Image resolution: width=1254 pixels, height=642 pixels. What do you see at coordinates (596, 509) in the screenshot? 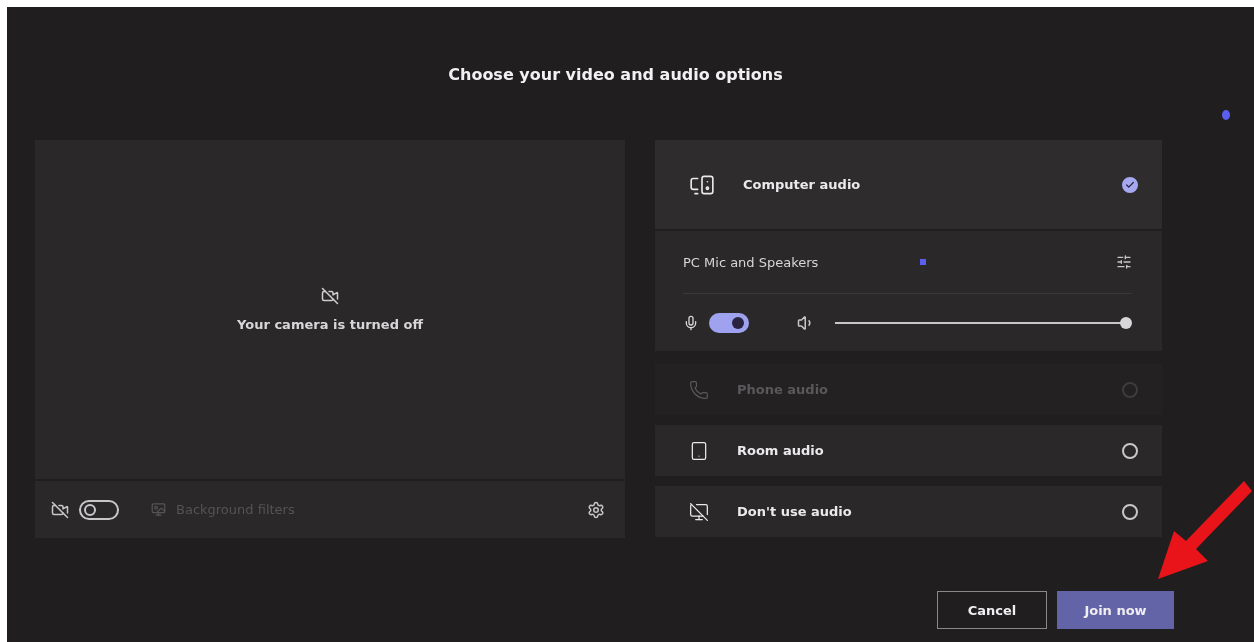
I see `settings-icon` at bounding box center [596, 509].